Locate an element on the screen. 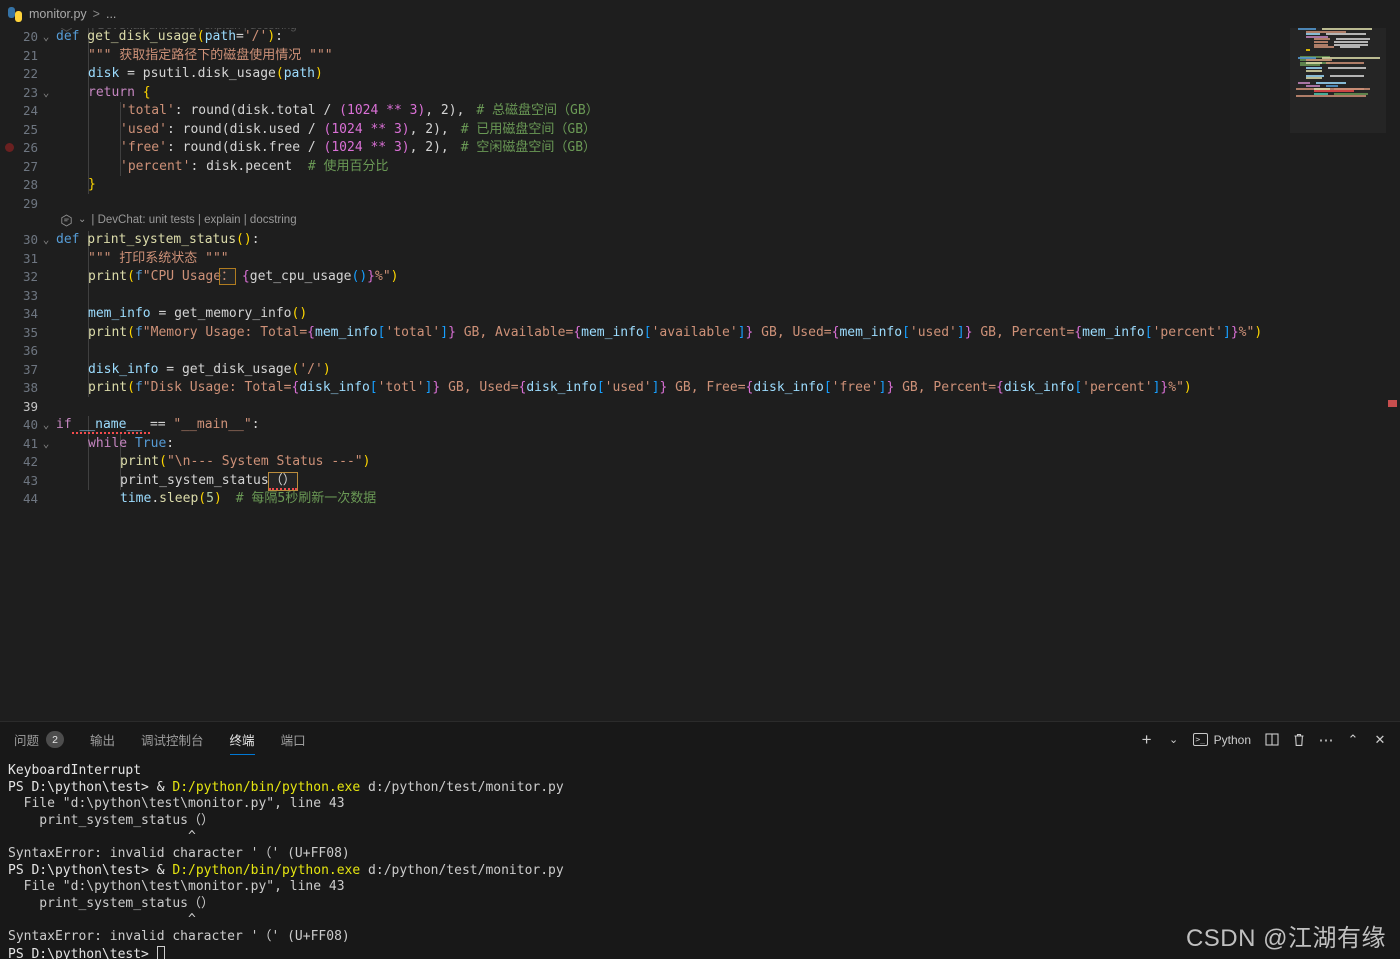 The height and width of the screenshot is (959, 1400). maximize-panel-button: ⌃ is located at coordinates (1353, 740).